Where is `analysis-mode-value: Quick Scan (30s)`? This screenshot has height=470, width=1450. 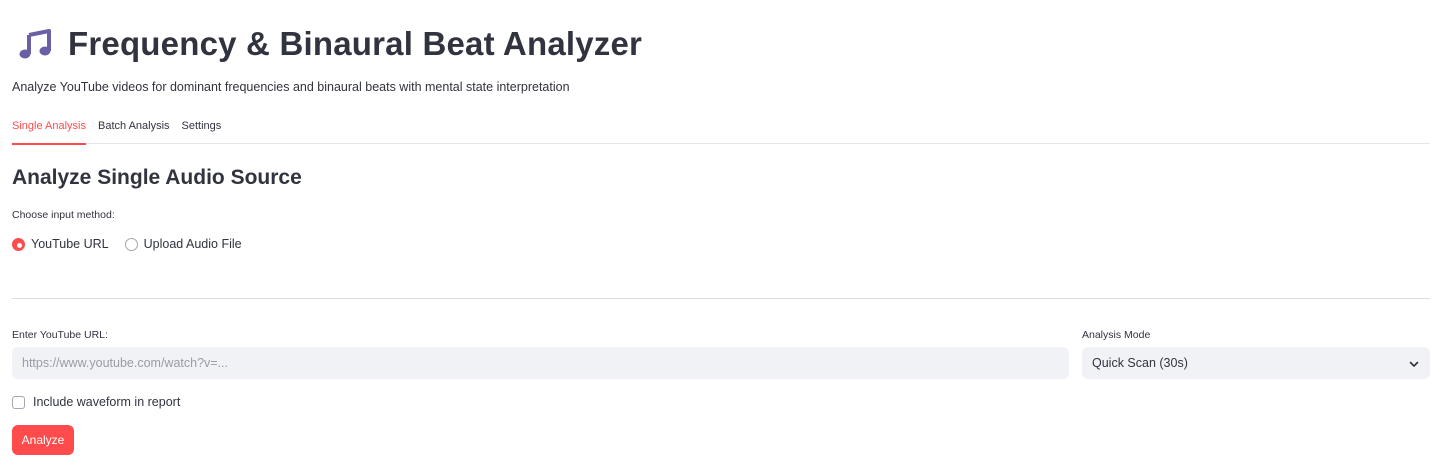
analysis-mode-value: Quick Scan (30s) is located at coordinates (1140, 363).